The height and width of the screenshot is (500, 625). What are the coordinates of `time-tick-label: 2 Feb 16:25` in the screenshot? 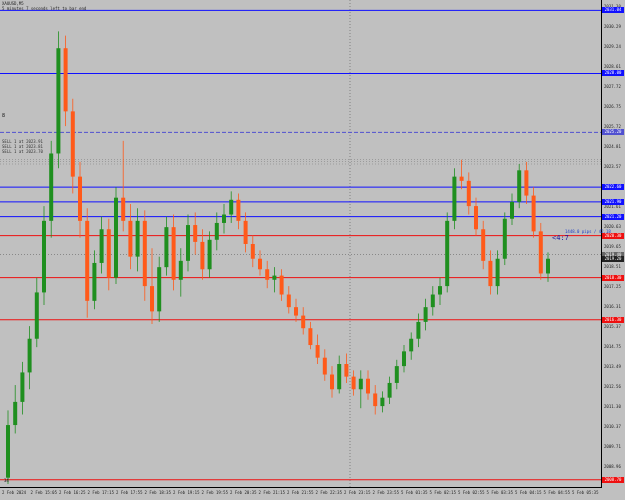 It's located at (72, 492).